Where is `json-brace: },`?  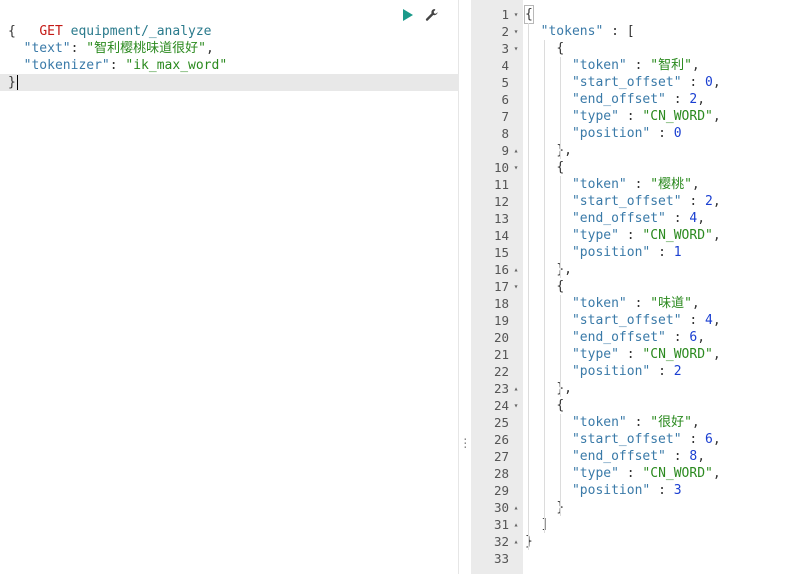 json-brace: }, is located at coordinates (564, 388).